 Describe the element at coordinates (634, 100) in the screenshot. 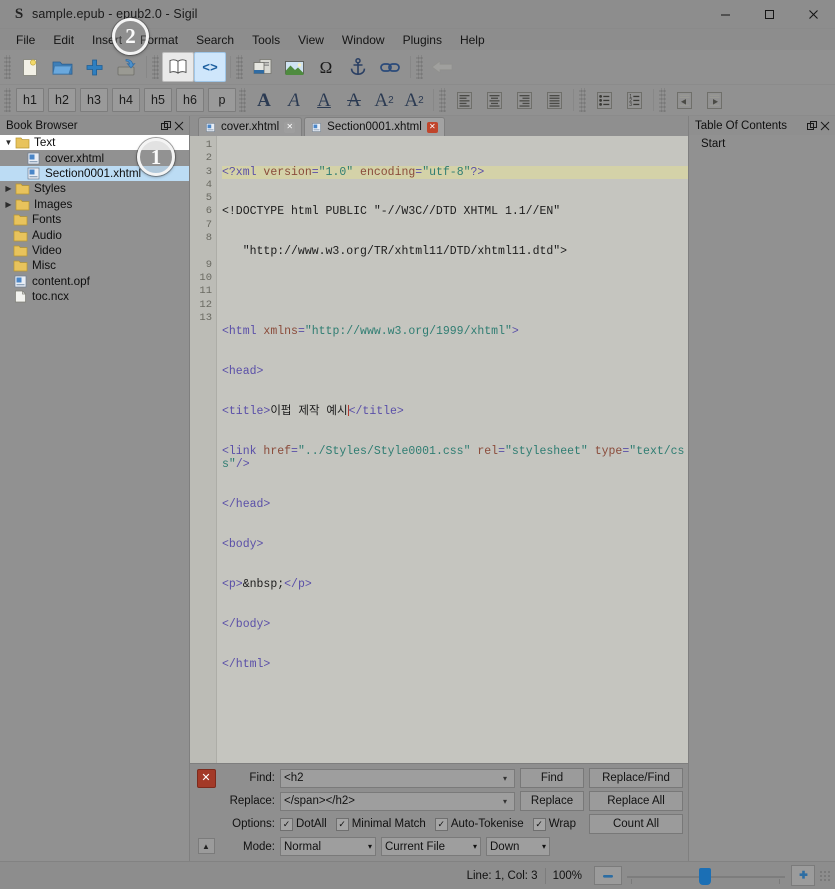

I see `numbered-list-icon: 123` at that location.